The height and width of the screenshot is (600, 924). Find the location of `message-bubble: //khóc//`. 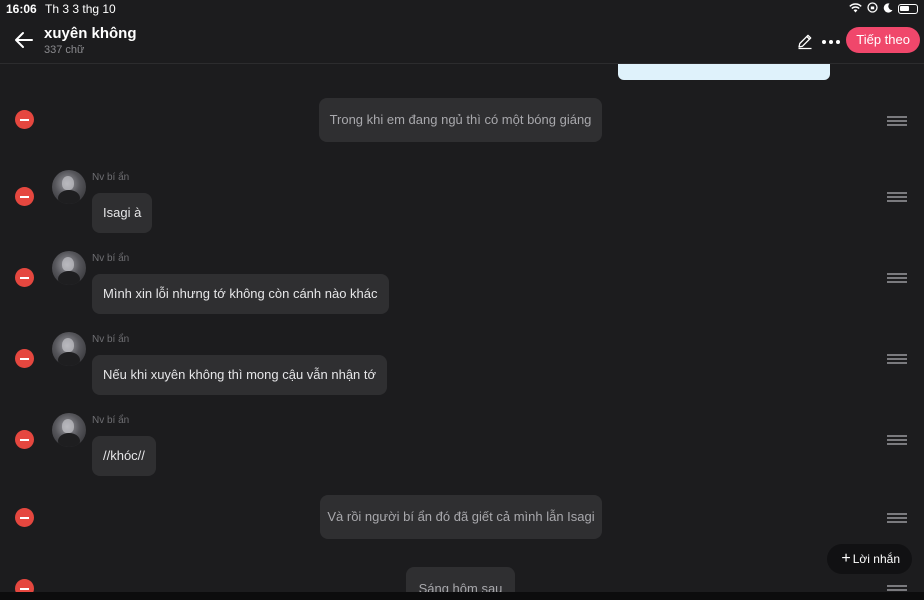

message-bubble: //khóc// is located at coordinates (124, 456).